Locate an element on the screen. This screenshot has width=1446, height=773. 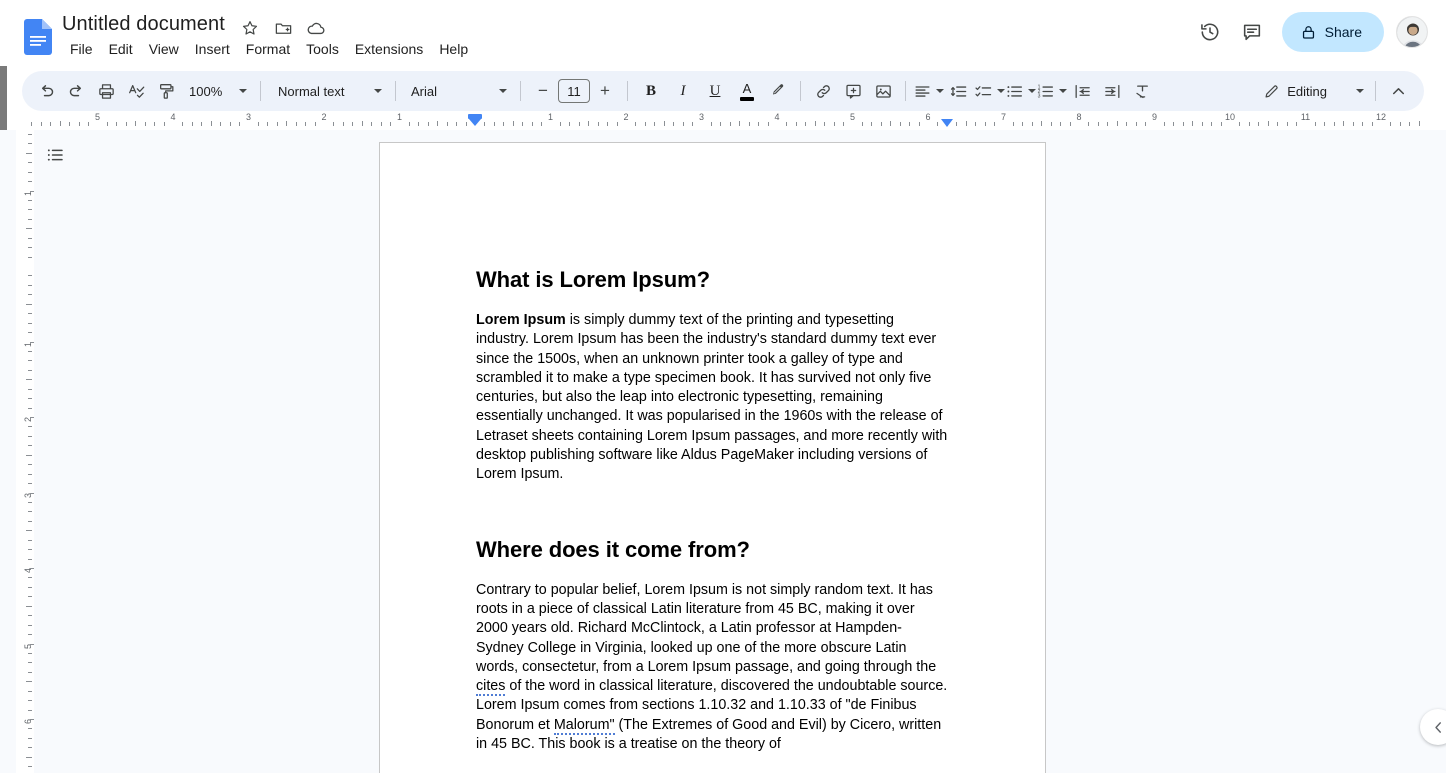
bold-button: B is located at coordinates (651, 91).